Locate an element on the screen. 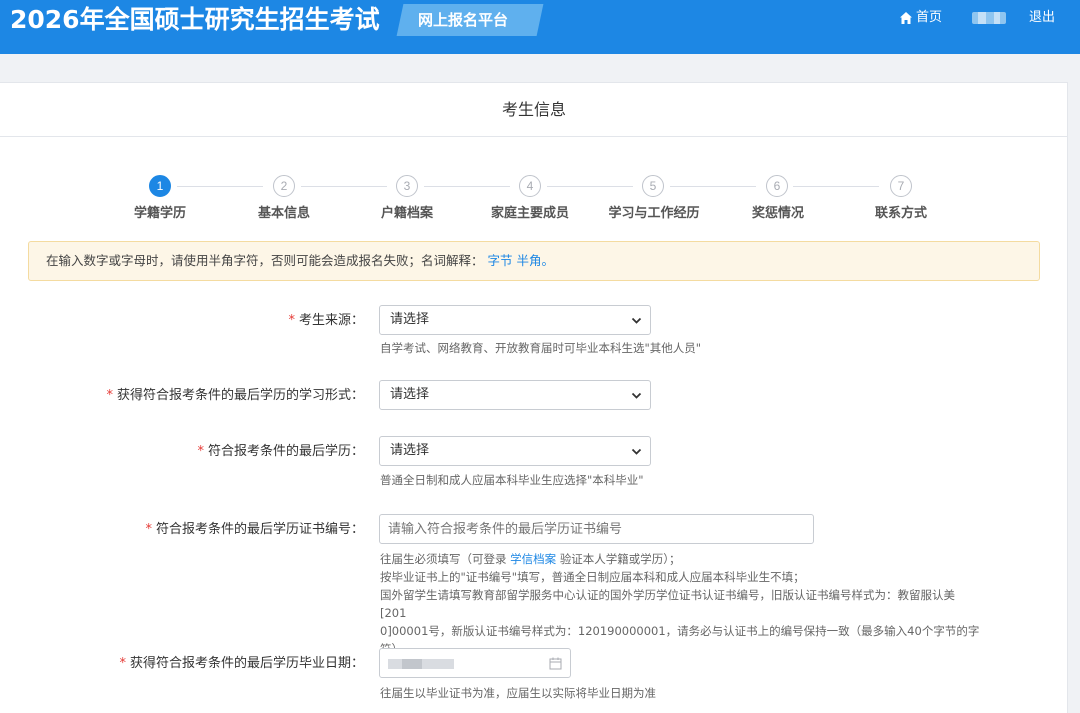 This screenshot has height=713, width=1080. step-1-indicator: 1 is located at coordinates (160, 186).